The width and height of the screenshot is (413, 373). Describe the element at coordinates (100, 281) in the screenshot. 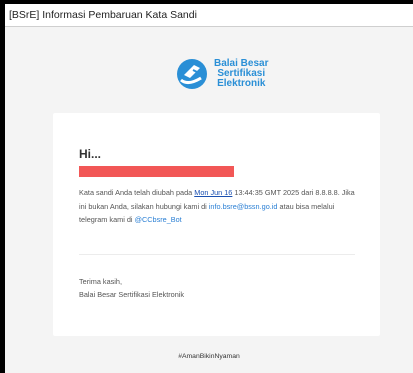

I see `signoff-text: Terima kasih,` at that location.